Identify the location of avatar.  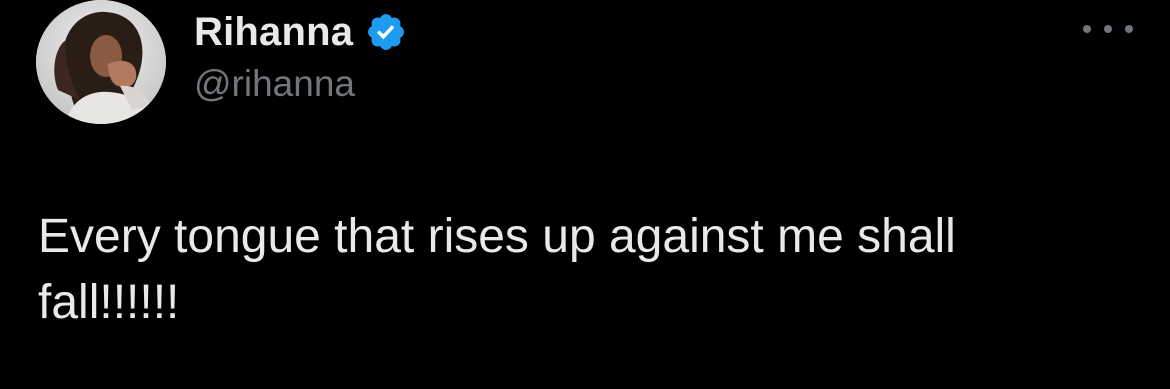
(101, 62).